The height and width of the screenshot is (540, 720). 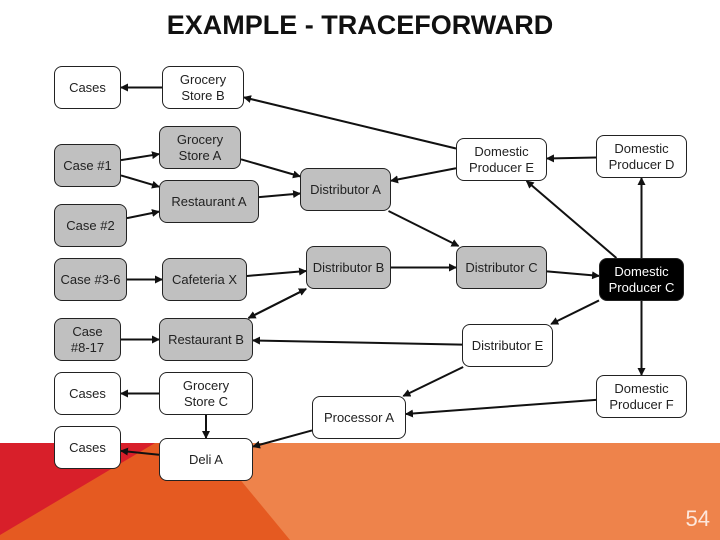 I want to click on node-label: Case #8-17, so click(x=87, y=339).